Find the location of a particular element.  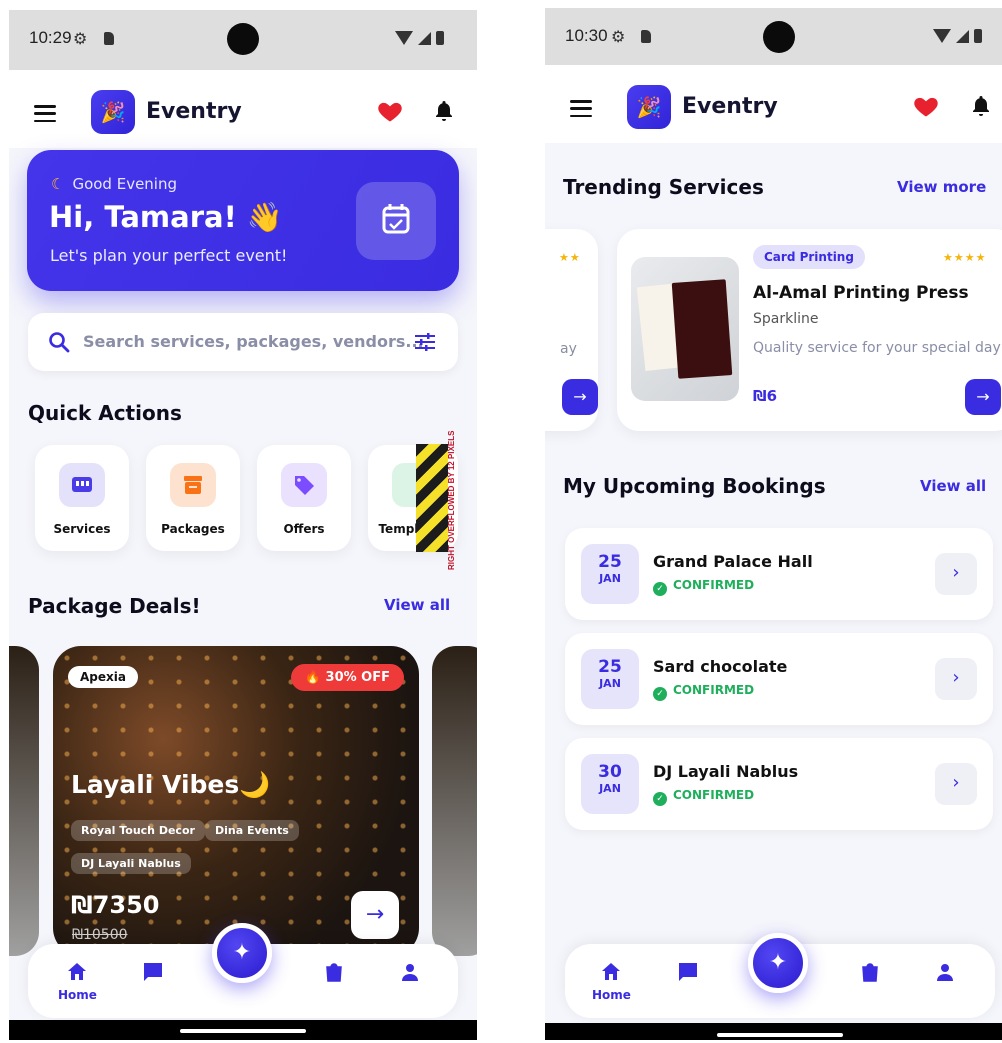

overflow-warning-text: RIGHT OVERFLOWED BY 12 PIXELS is located at coordinates (451, 500).